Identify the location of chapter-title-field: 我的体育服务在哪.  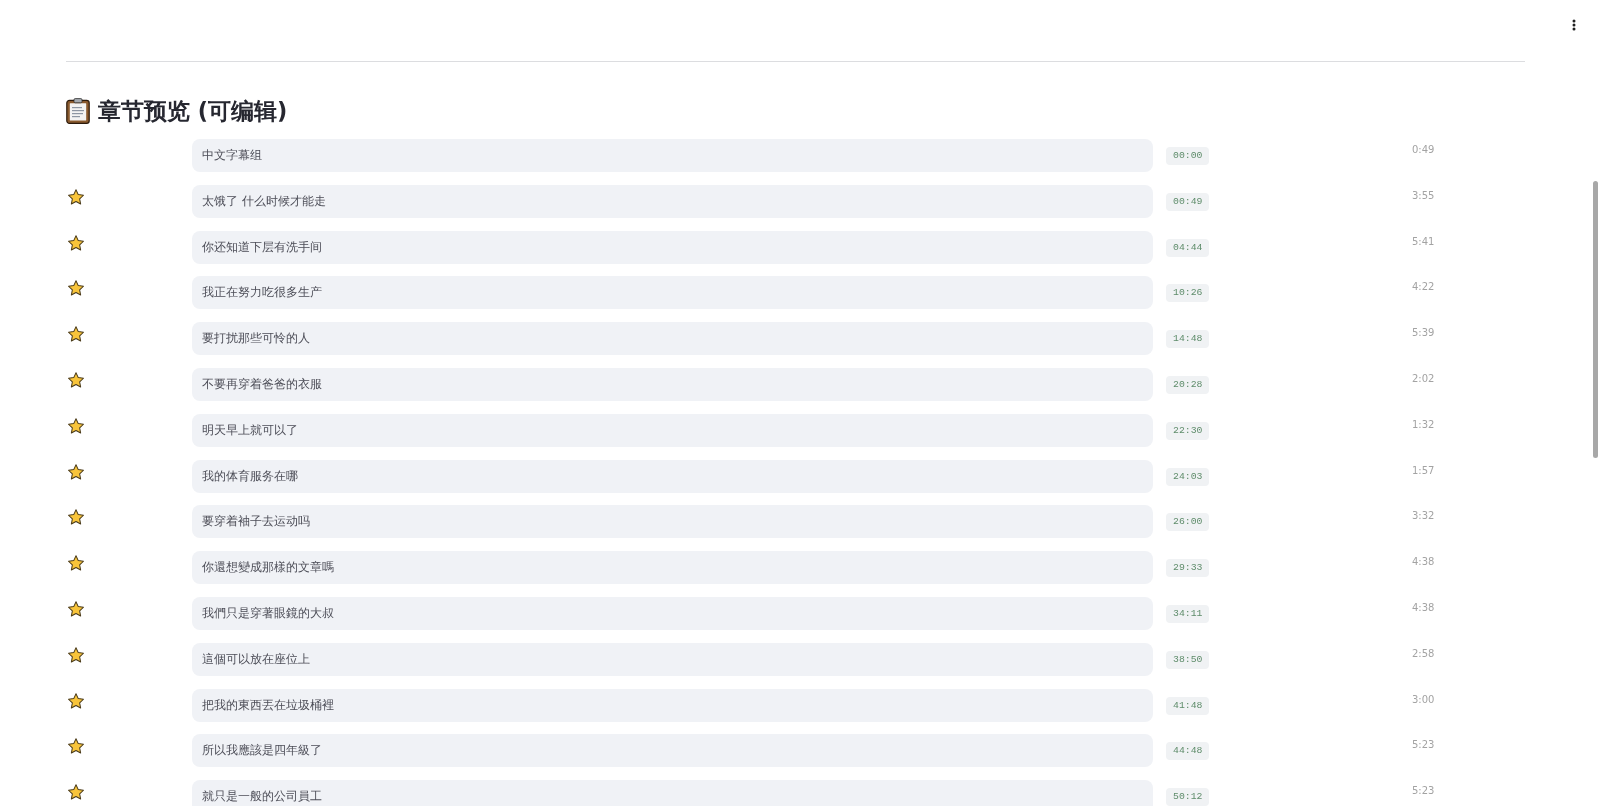
(672, 476).